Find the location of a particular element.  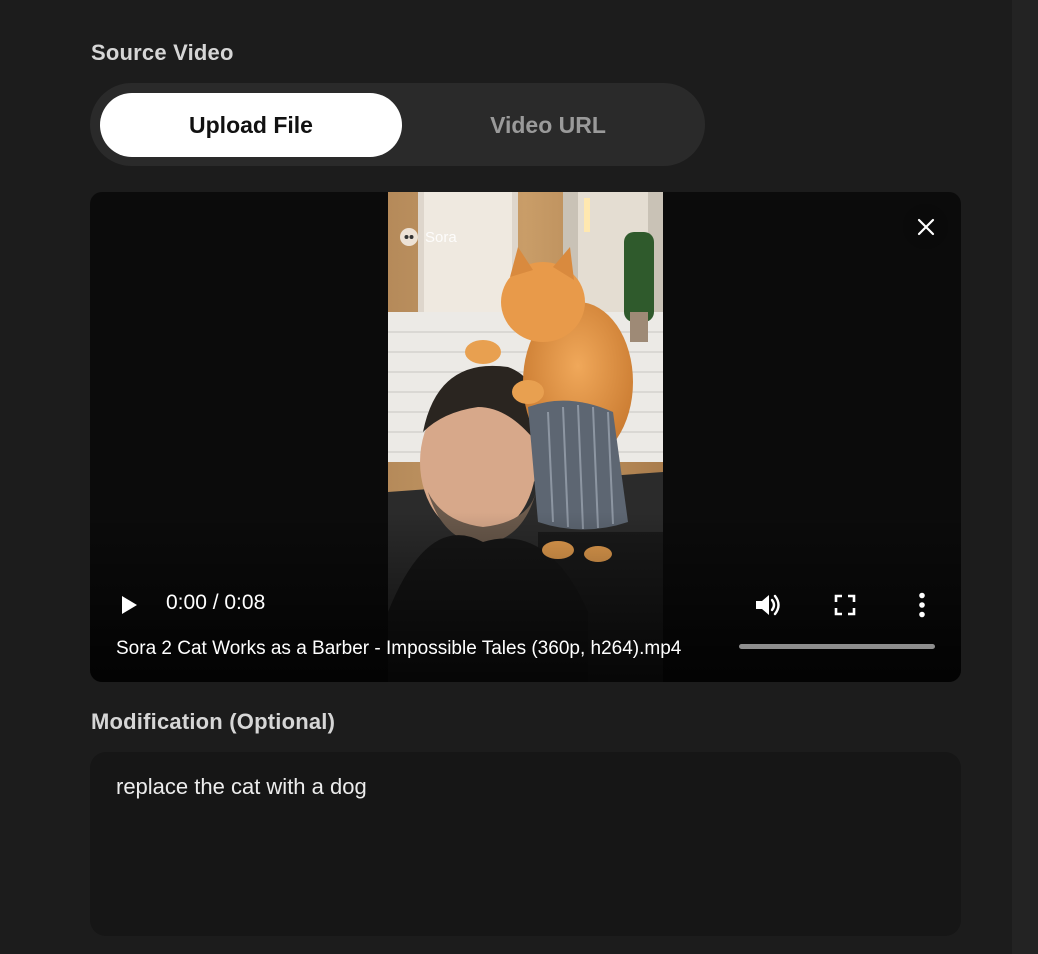

play-button is located at coordinates (129, 605).